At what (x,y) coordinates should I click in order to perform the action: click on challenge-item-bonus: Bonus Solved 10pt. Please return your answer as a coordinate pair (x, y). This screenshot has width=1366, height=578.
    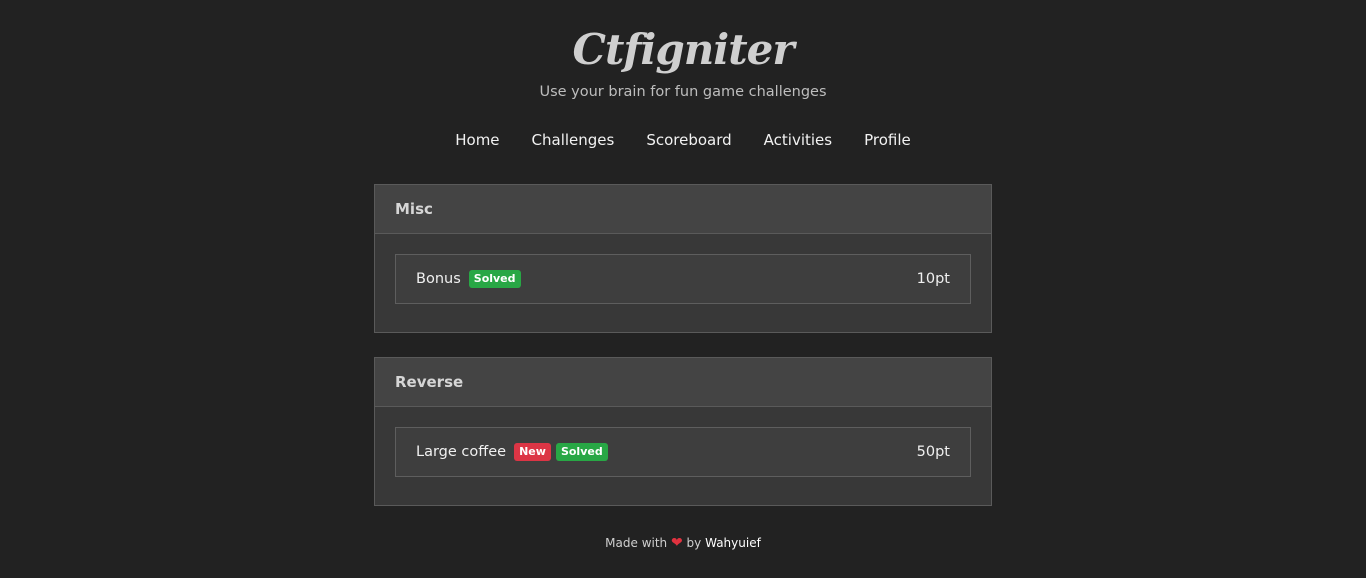
    Looking at the image, I should click on (683, 279).